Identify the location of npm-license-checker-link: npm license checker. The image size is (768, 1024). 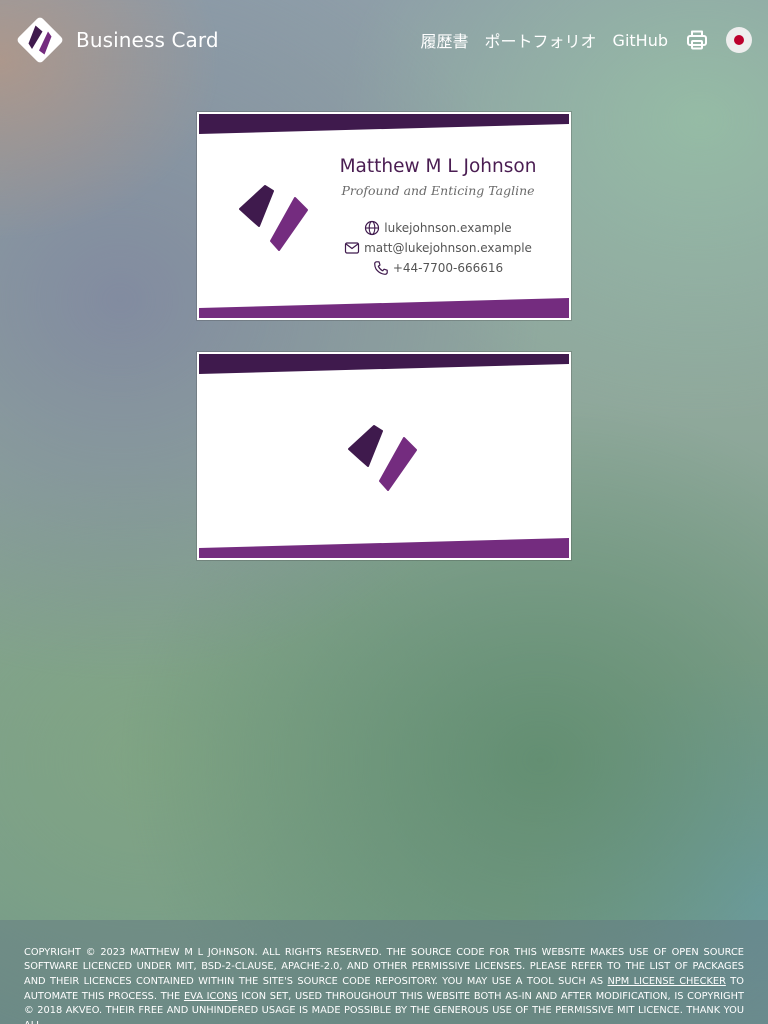
(667, 981).